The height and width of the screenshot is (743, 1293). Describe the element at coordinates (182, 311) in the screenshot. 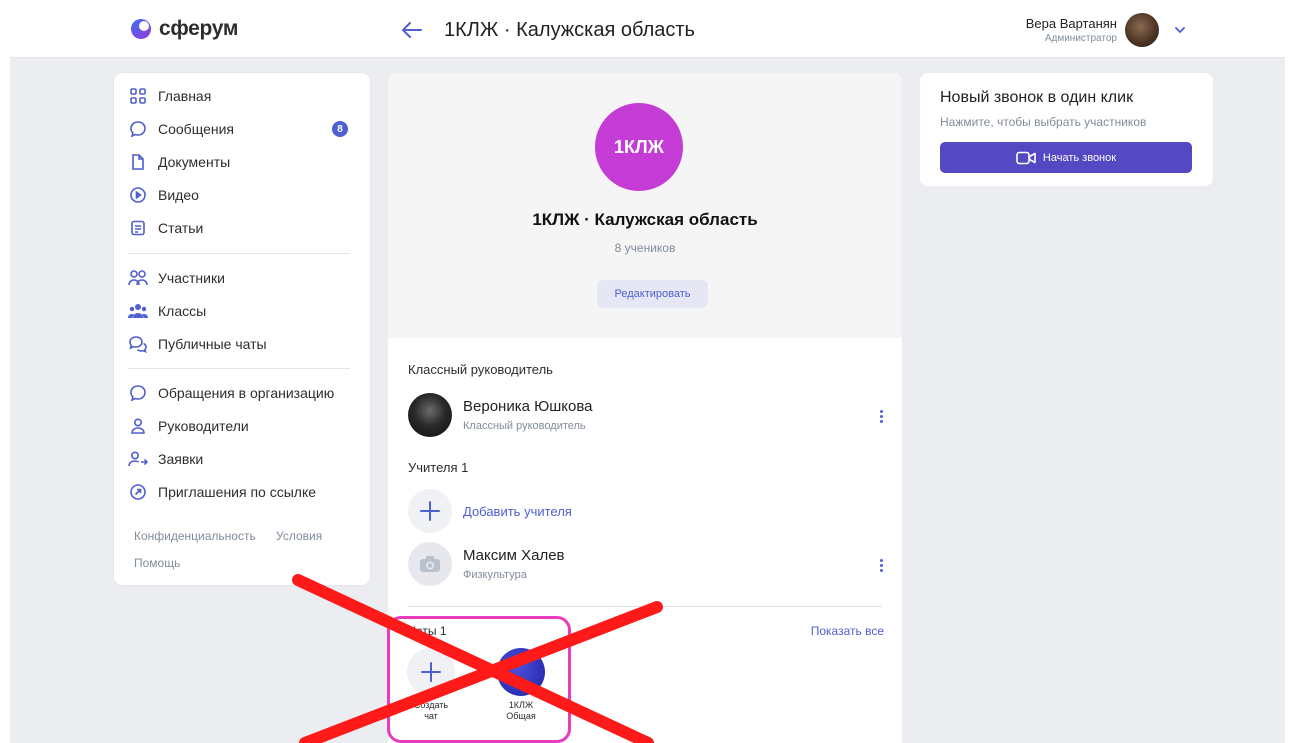

I see `sidebar-item-label: Классы` at that location.